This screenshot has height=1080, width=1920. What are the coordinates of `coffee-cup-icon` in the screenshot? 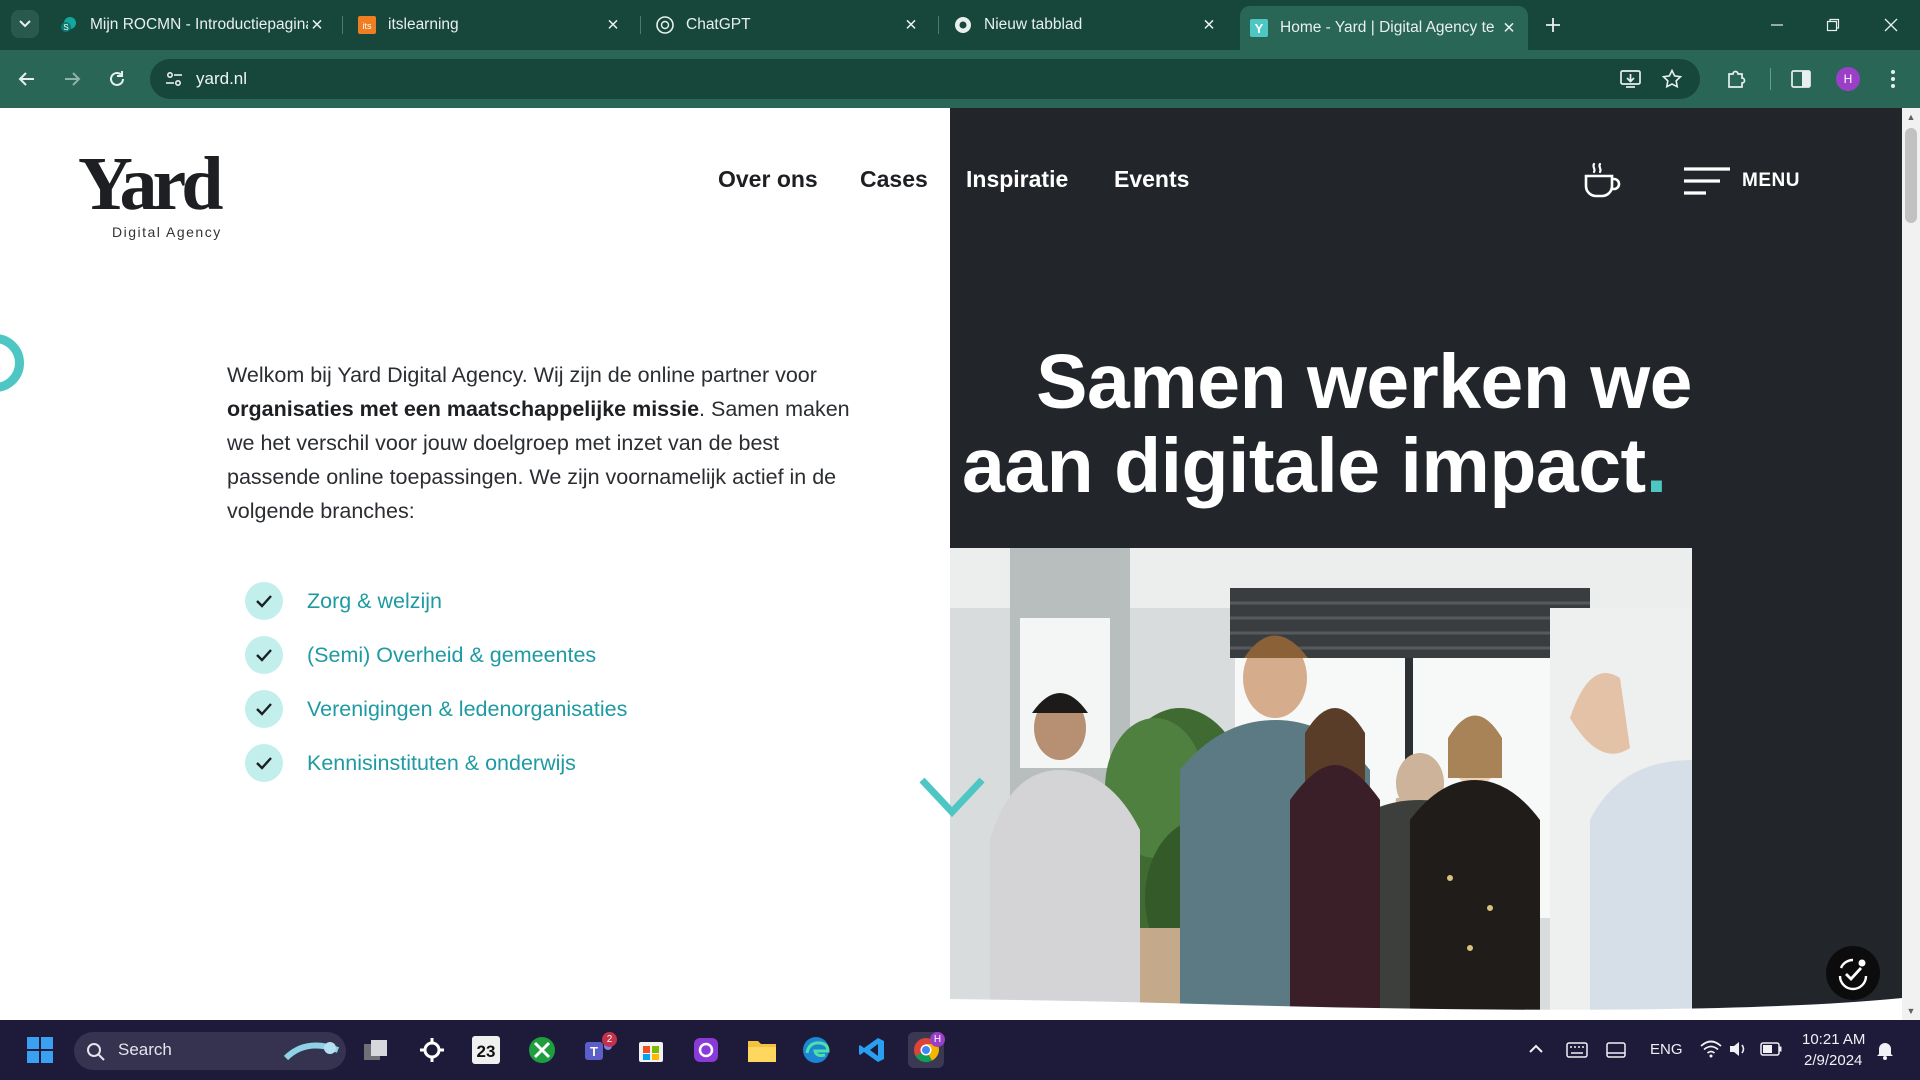 It's located at (1601, 181).